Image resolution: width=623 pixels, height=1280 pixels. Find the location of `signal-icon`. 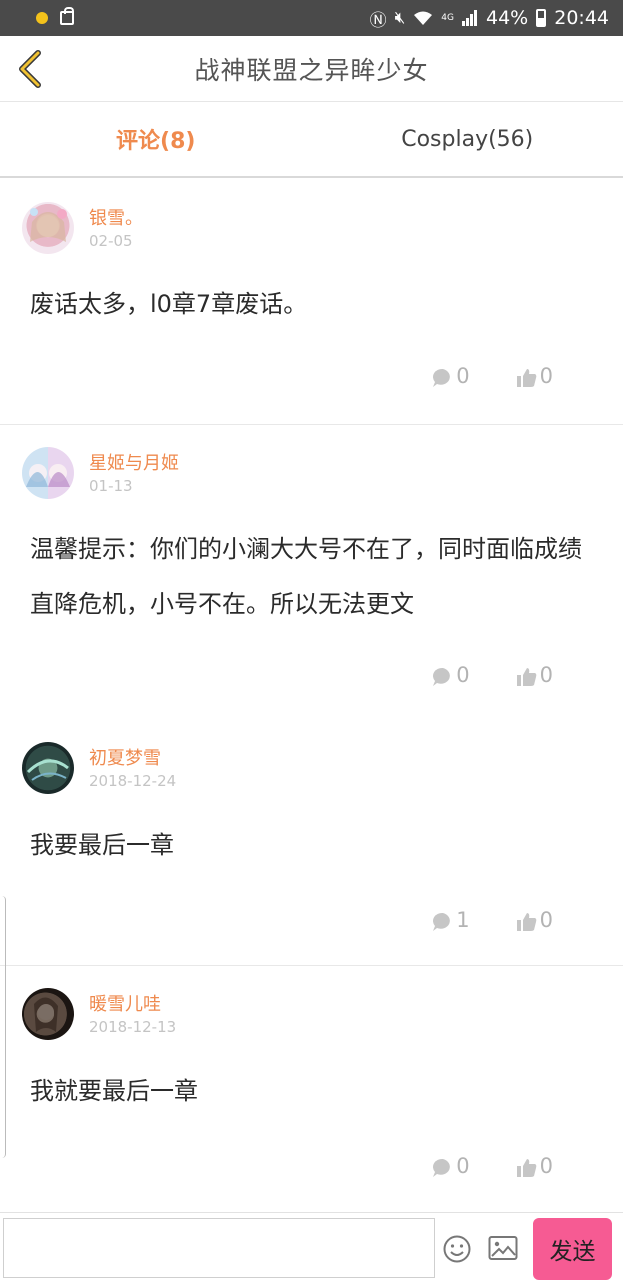

signal-icon is located at coordinates (469, 18).